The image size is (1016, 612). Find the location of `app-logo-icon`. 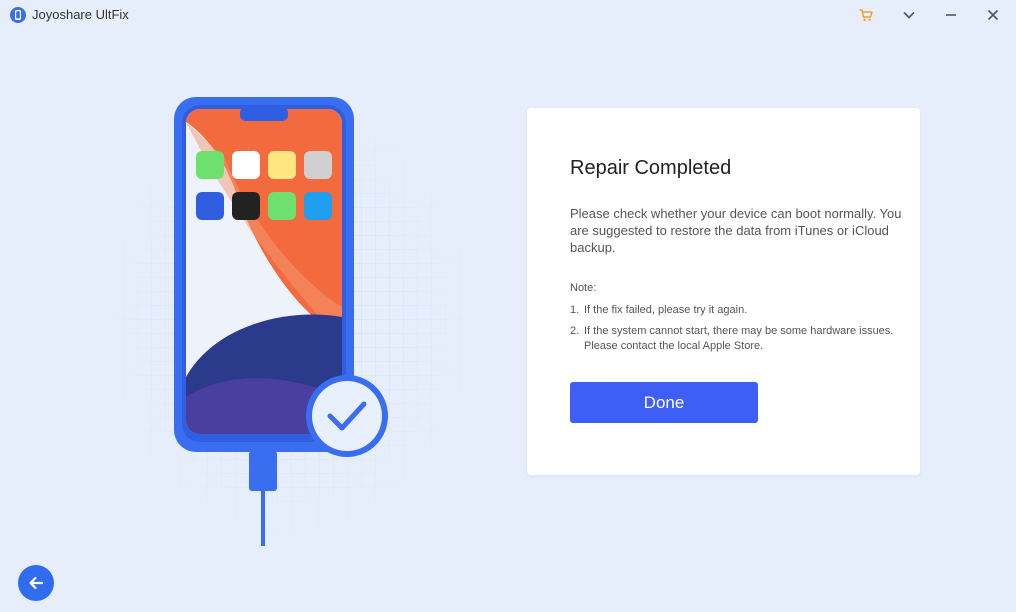

app-logo-icon is located at coordinates (18, 15).